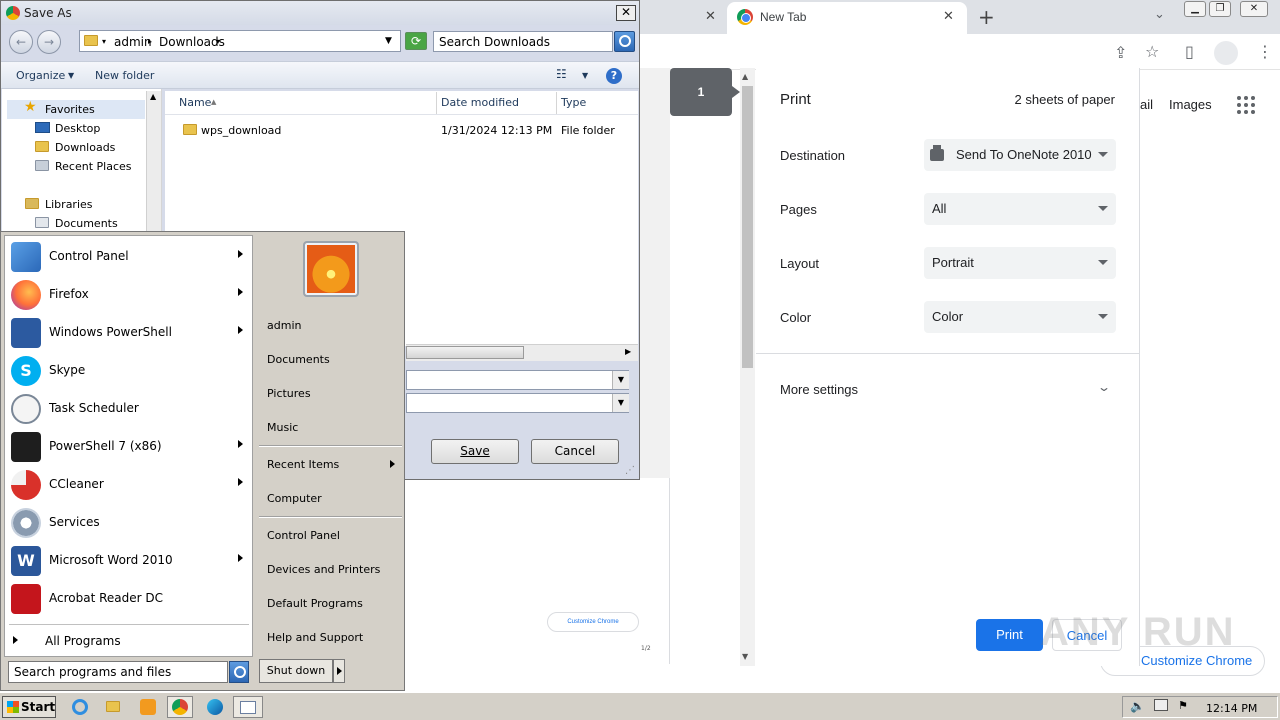 This screenshot has width=1280, height=720. Describe the element at coordinates (986, 17) in the screenshot. I see `new-tab-plus-icon: +` at that location.